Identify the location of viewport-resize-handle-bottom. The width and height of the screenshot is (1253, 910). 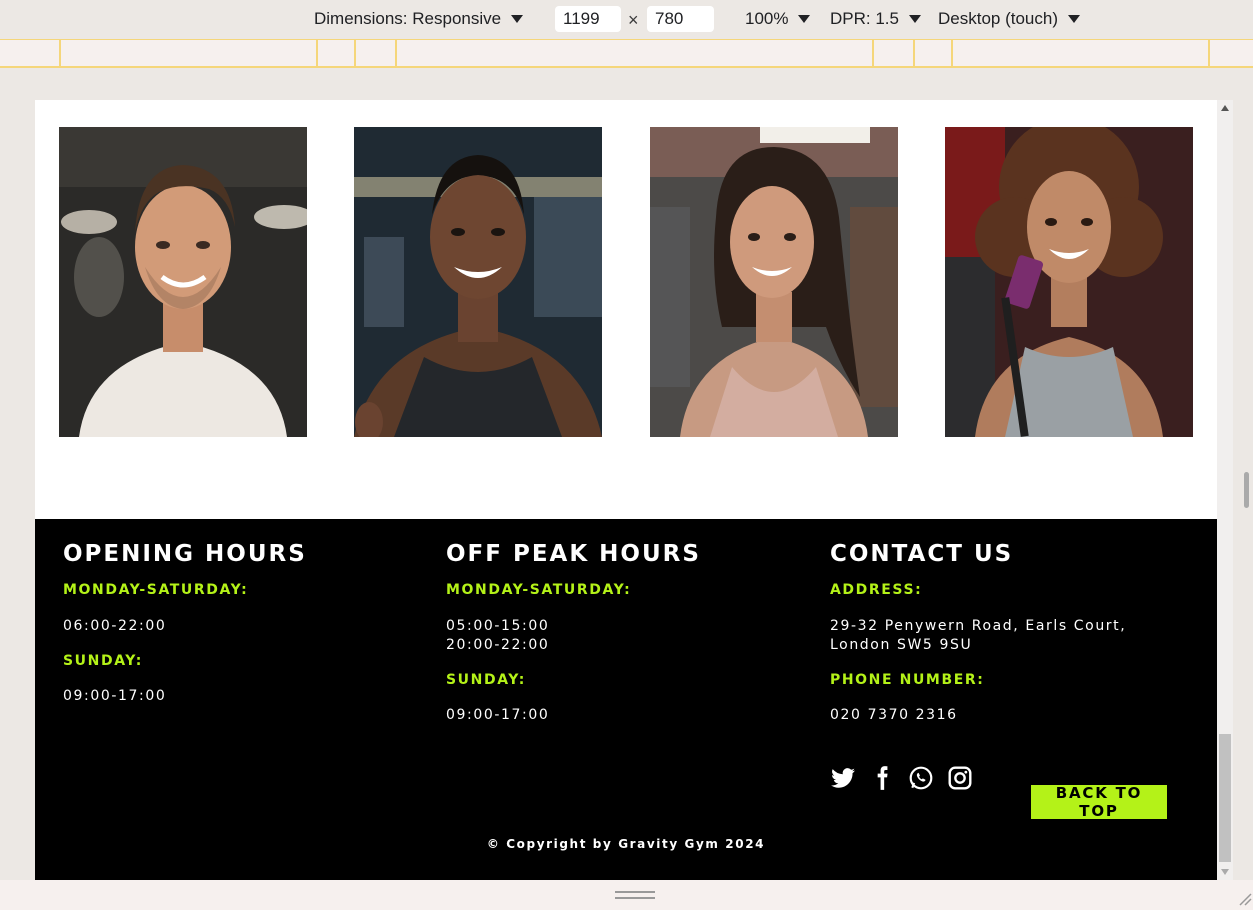
(635, 895).